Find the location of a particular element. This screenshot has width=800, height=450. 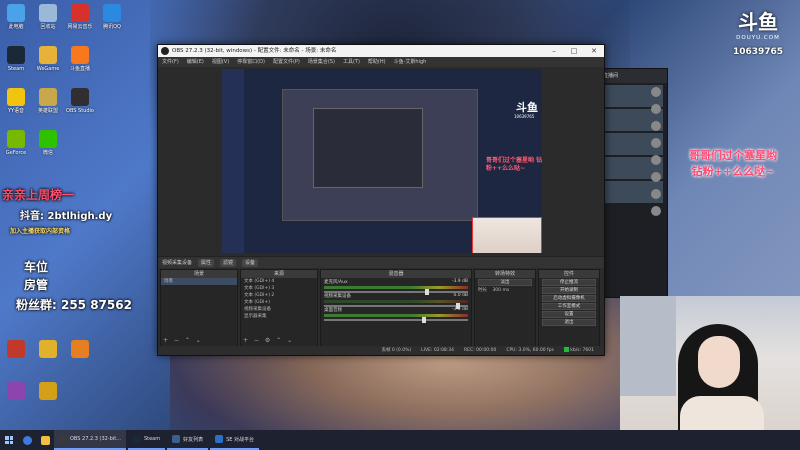

folder-icon is located at coordinates (45, 440).